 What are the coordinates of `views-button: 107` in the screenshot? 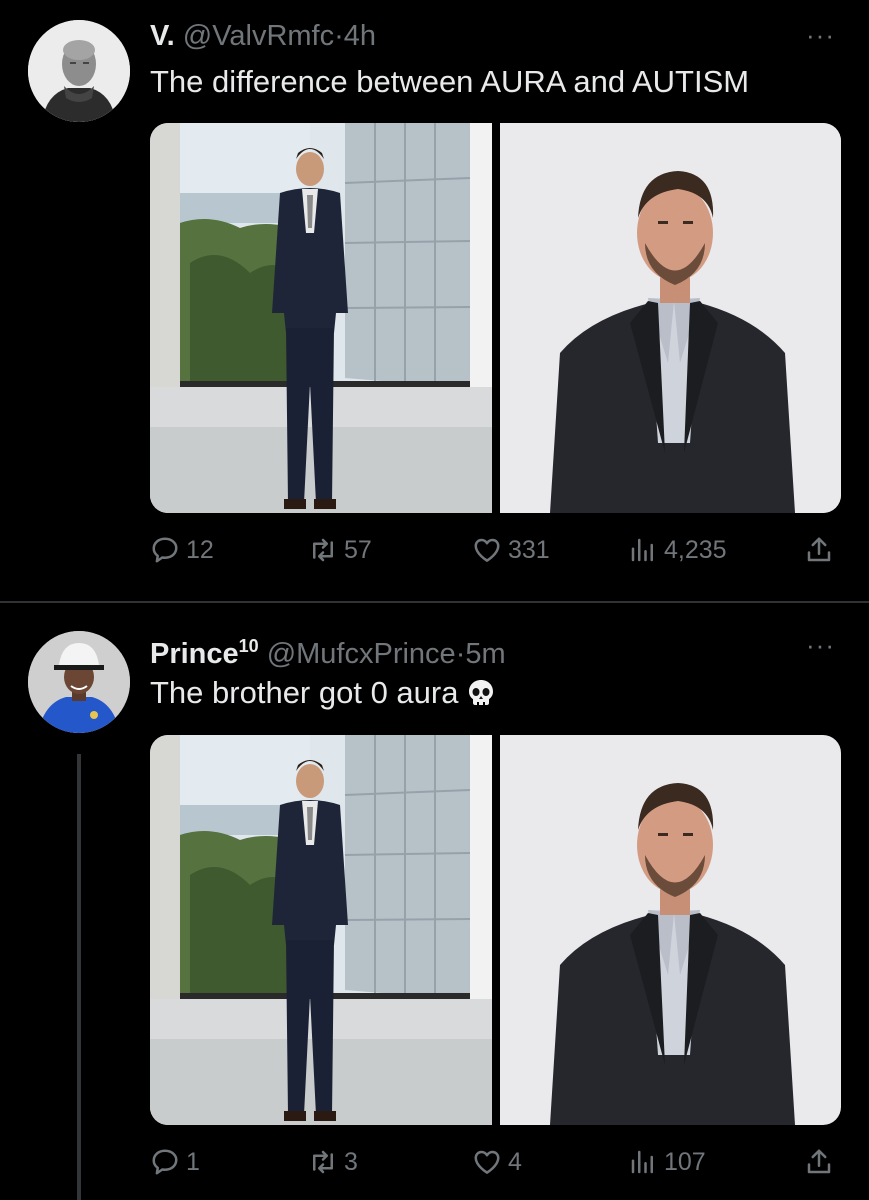 It's located at (667, 1162).